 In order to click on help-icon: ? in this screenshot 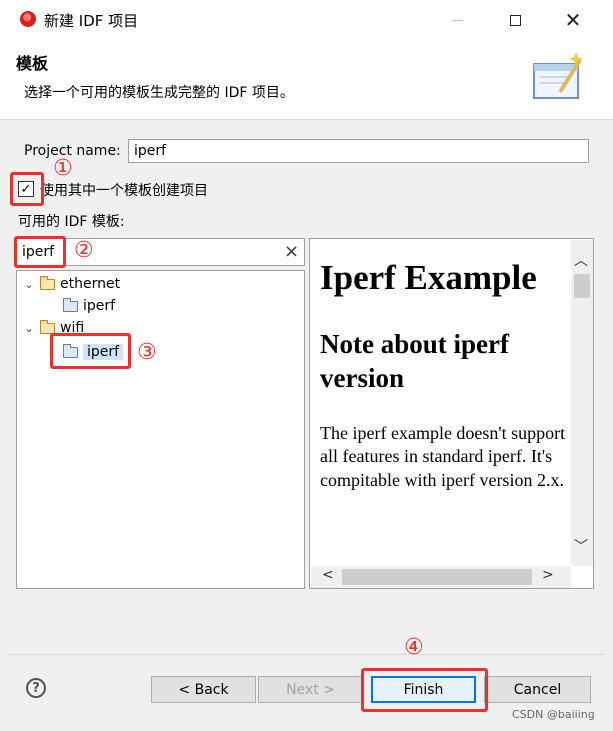, I will do `click(36, 688)`.